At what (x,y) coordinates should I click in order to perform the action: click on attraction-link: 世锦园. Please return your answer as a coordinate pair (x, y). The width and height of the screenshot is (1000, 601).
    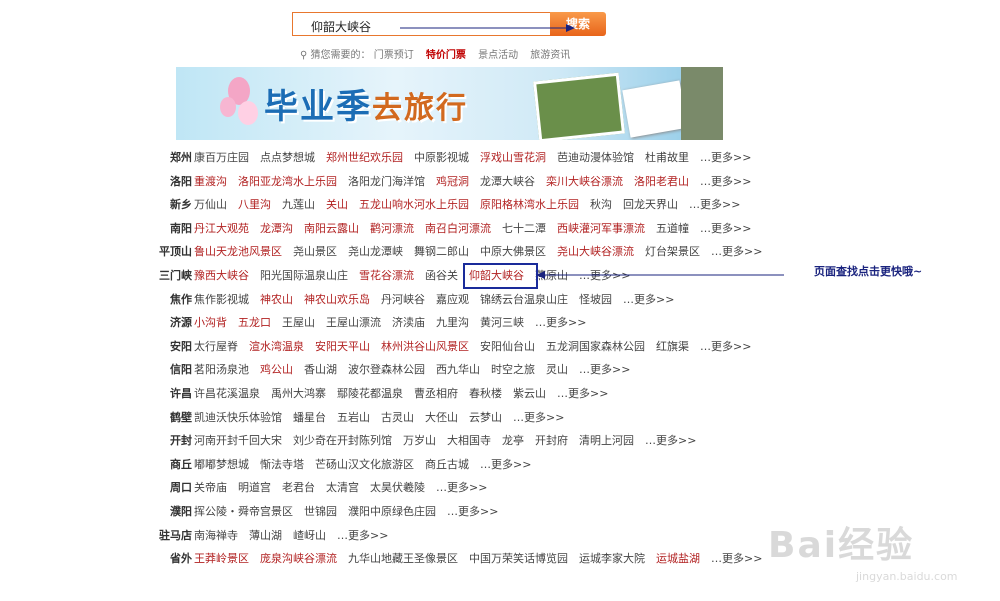
    Looking at the image, I should click on (320, 511).